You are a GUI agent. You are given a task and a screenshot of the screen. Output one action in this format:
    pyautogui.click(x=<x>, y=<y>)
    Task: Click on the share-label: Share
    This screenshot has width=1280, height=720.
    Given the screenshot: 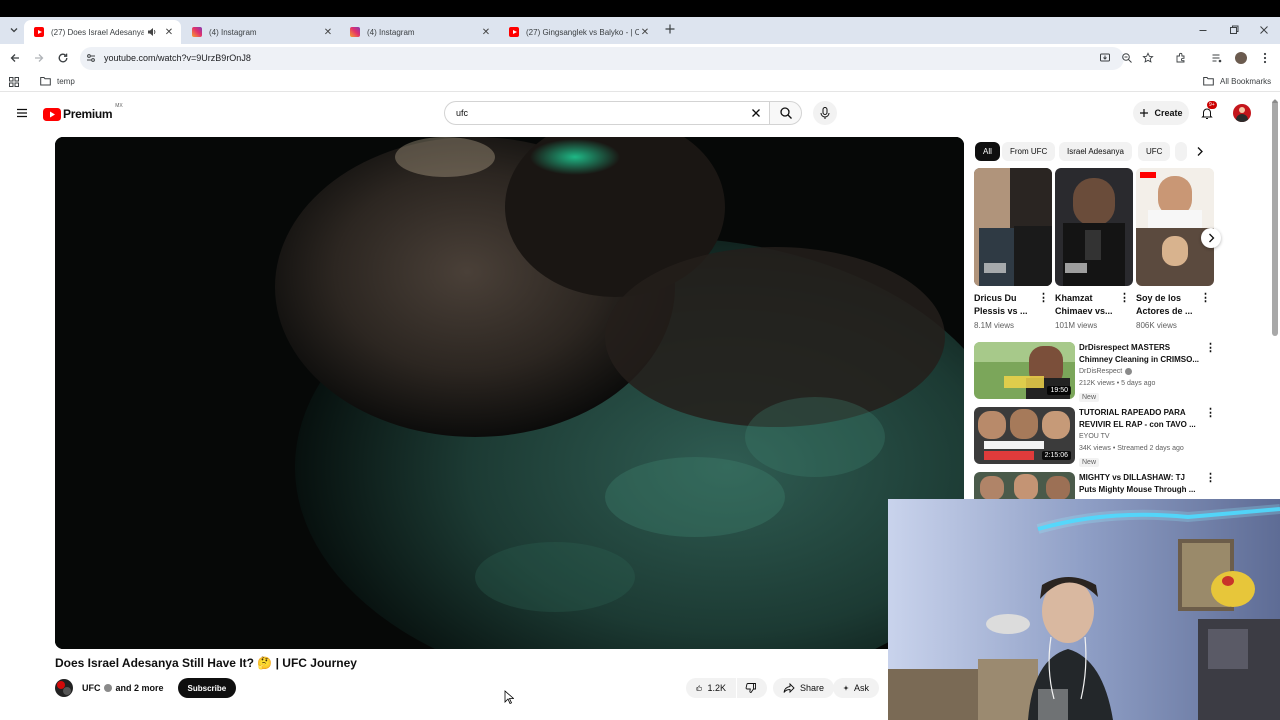 What is the action you would take?
    pyautogui.click(x=812, y=688)
    